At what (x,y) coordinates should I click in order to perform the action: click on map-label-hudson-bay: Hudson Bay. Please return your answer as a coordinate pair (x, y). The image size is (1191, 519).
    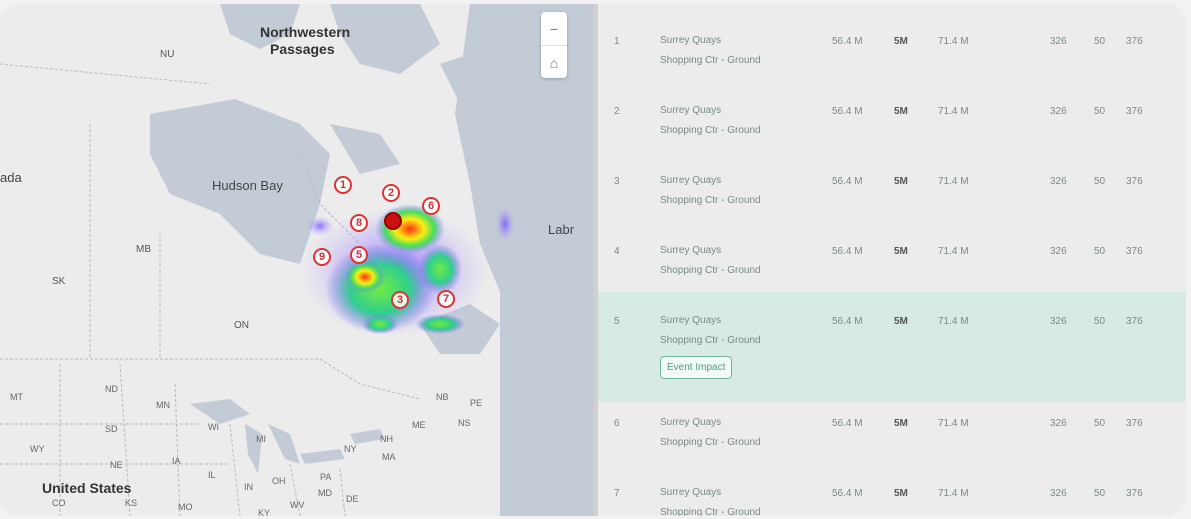
    Looking at the image, I should click on (247, 185).